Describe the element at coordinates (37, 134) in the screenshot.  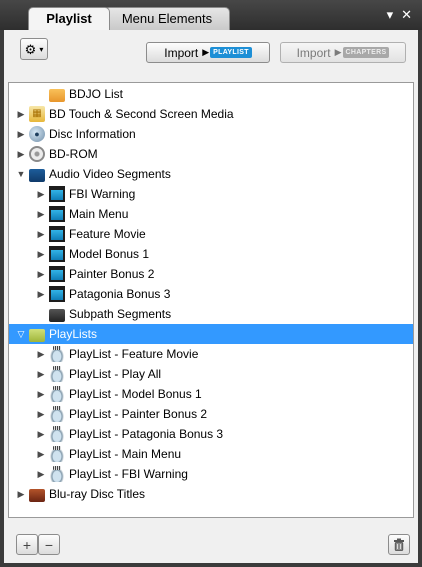
I see `disc-info-icon: ●` at that location.